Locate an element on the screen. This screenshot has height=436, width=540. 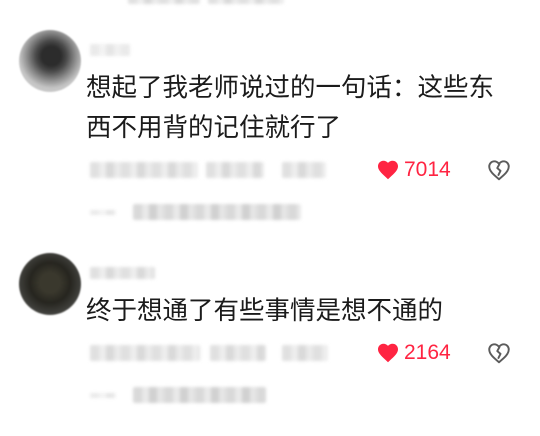
comment-meta-row: 2164 is located at coordinates (306, 353).